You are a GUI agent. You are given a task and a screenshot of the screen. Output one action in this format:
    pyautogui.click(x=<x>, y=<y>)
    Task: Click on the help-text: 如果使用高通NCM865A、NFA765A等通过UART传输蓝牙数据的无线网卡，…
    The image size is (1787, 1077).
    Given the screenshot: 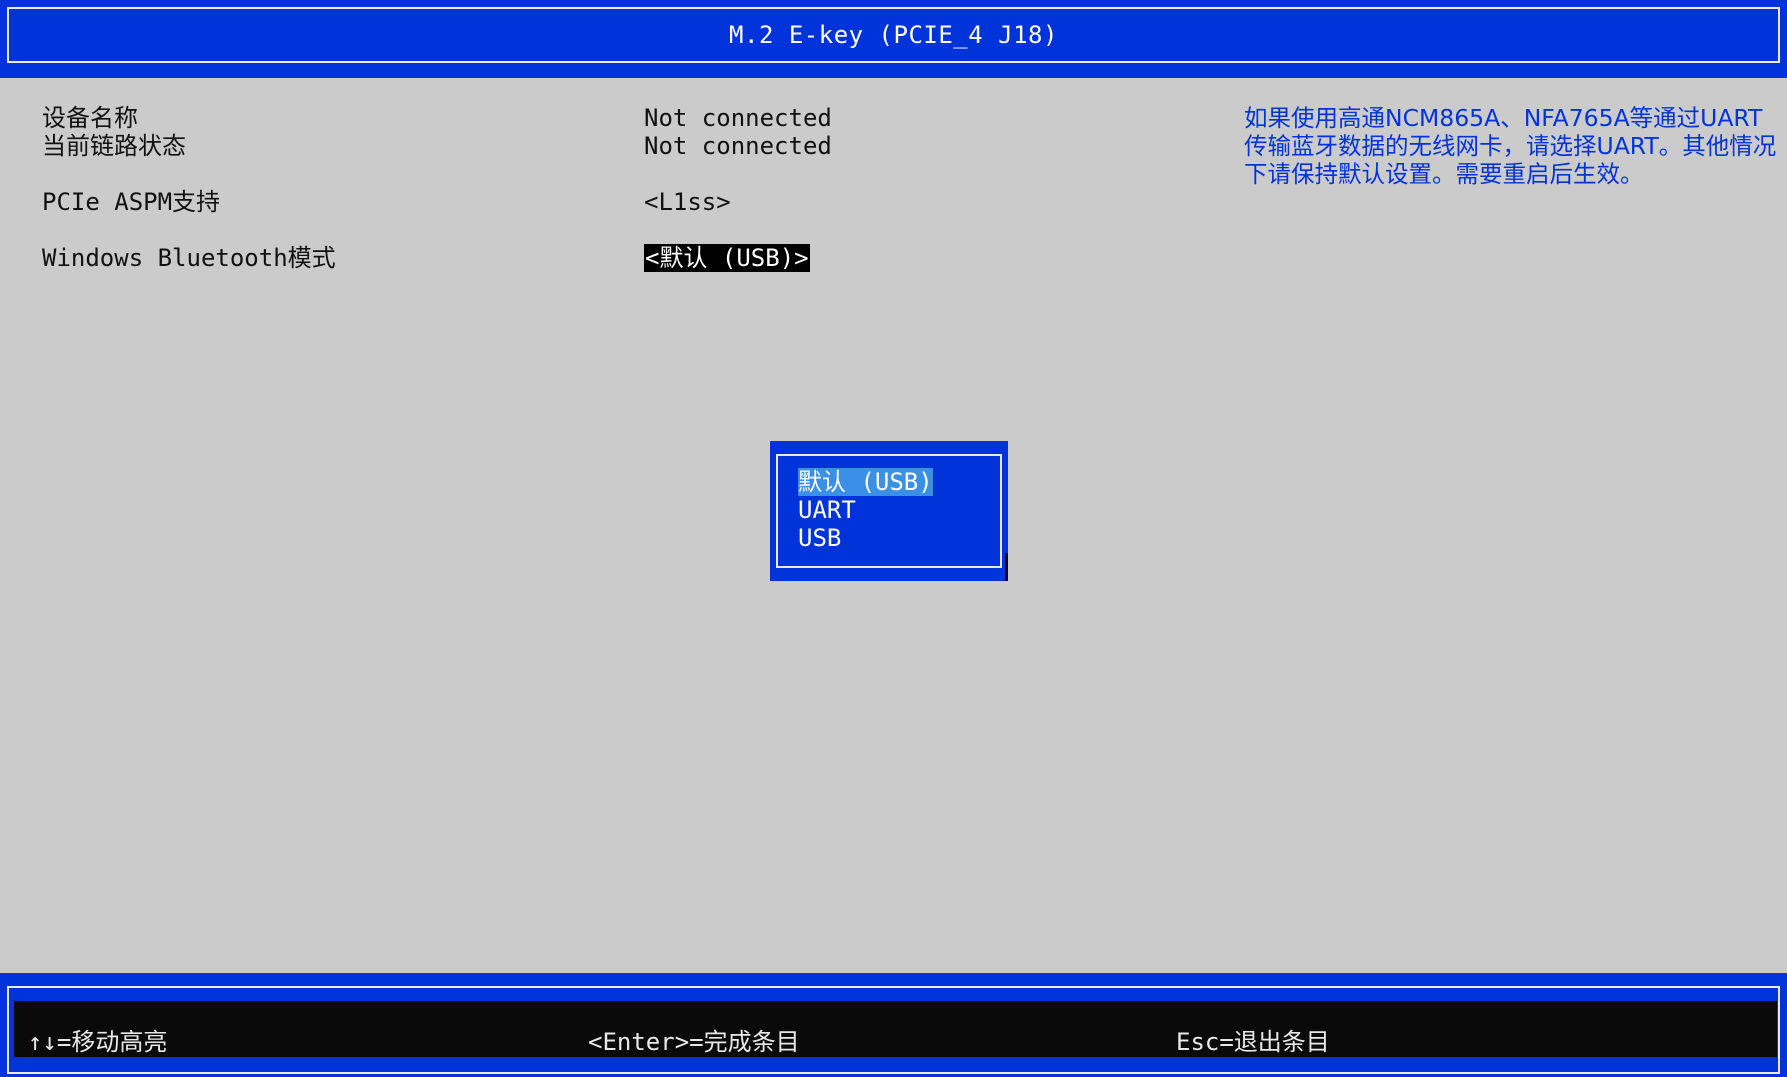 What is the action you would take?
    pyautogui.click(x=1510, y=146)
    